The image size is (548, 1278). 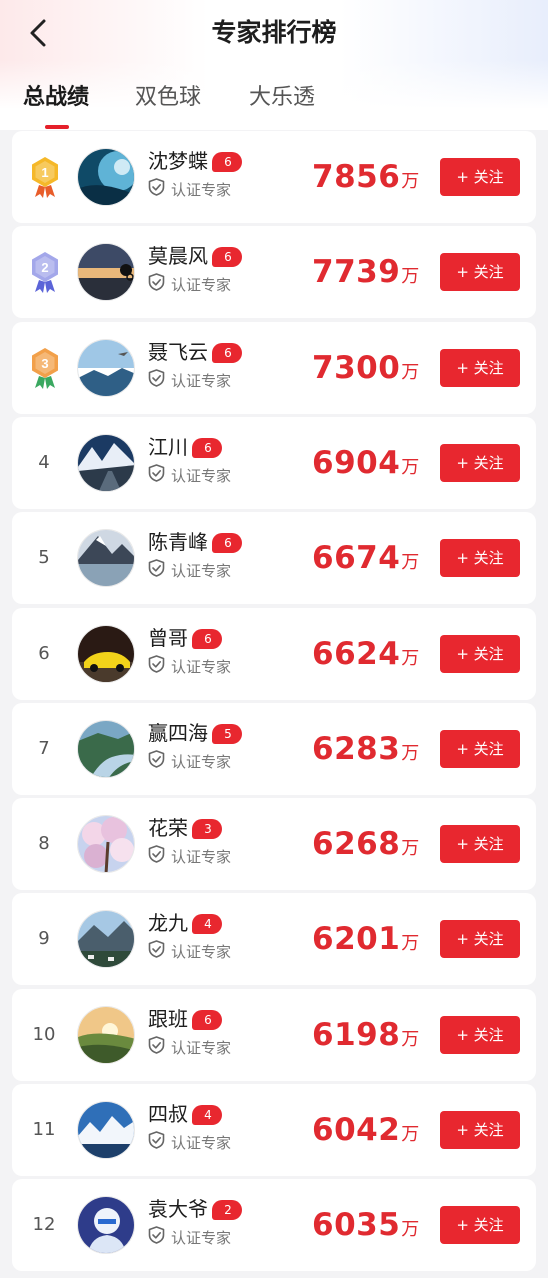 I want to click on expert-name: 龙九, so click(x=168, y=923).